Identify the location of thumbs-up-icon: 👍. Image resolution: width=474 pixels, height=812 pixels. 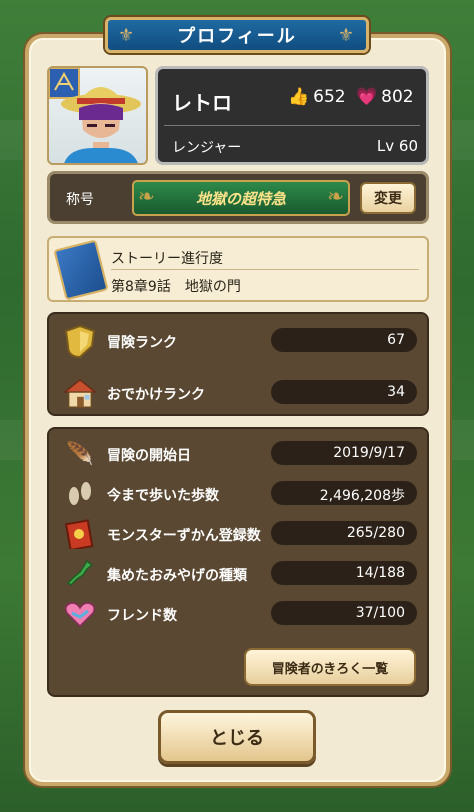
(299, 97).